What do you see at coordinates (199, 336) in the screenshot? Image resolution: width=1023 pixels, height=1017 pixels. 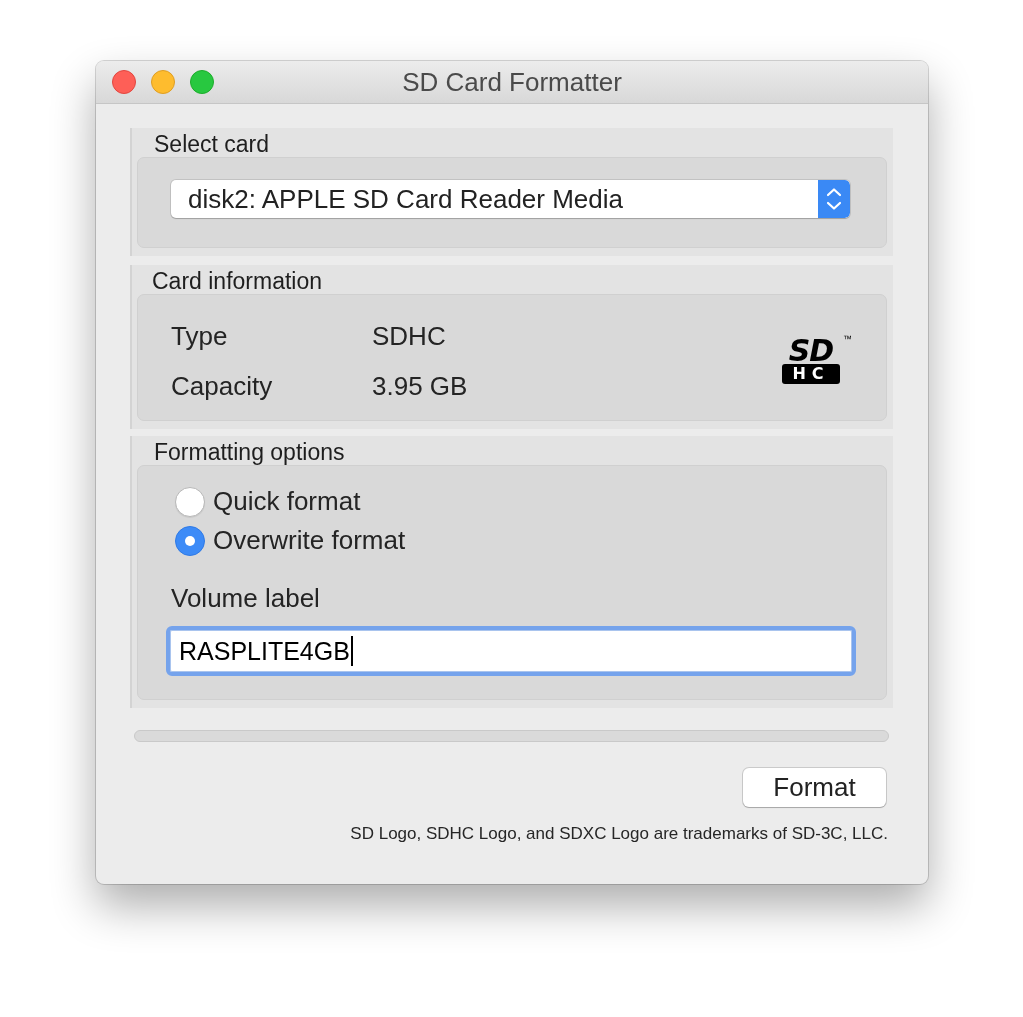 I see `field-label: Type` at bounding box center [199, 336].